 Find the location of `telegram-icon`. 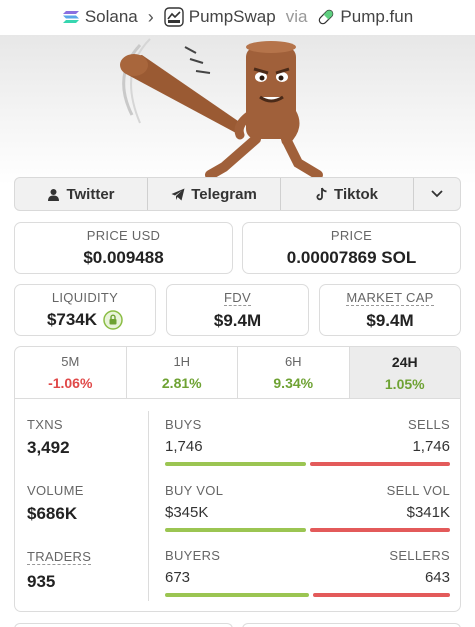

telegram-icon is located at coordinates (178, 194).